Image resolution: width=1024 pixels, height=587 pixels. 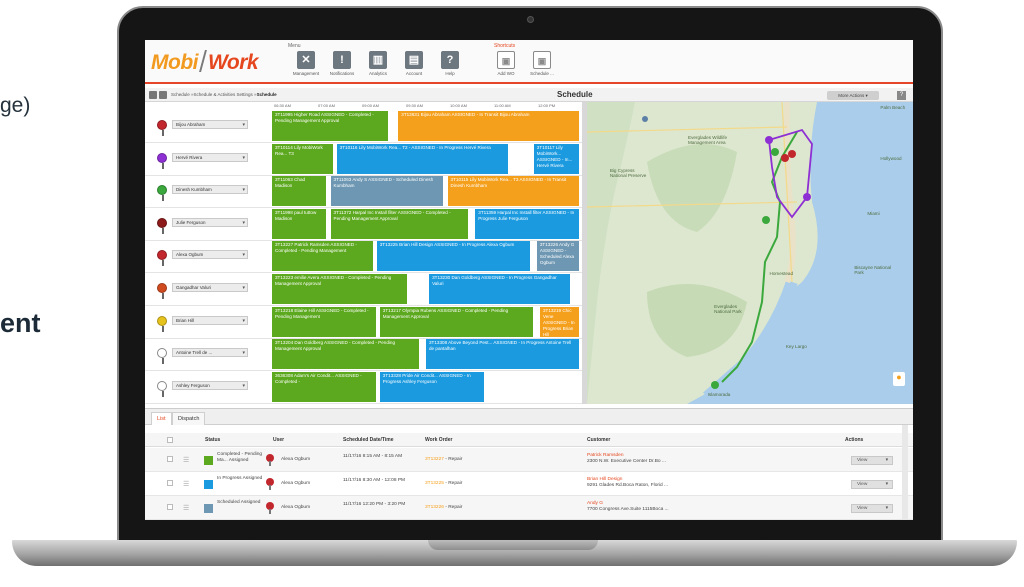 I want to click on header-user: User, so click(x=278, y=440).